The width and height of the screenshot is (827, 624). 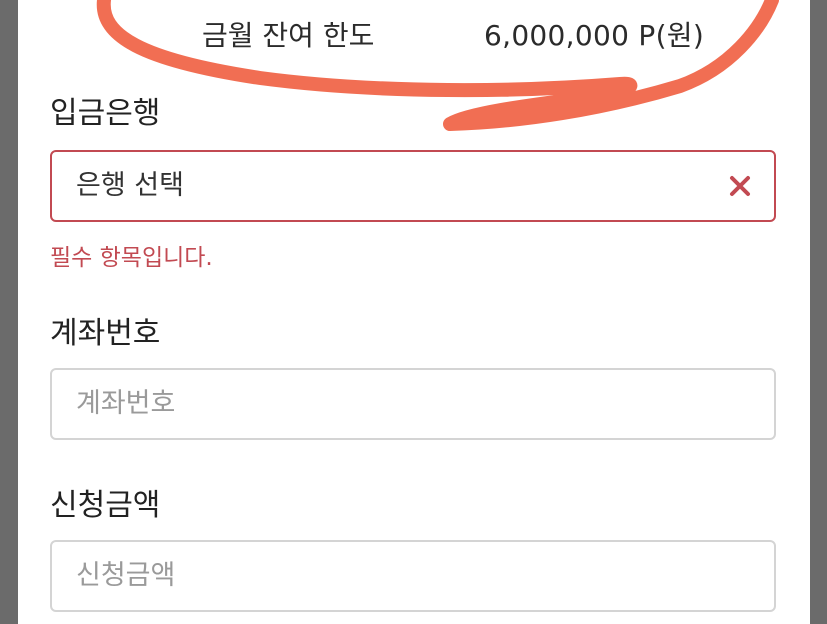 What do you see at coordinates (130, 185) in the screenshot?
I see `bank-select-value: 은행 선택` at bounding box center [130, 185].